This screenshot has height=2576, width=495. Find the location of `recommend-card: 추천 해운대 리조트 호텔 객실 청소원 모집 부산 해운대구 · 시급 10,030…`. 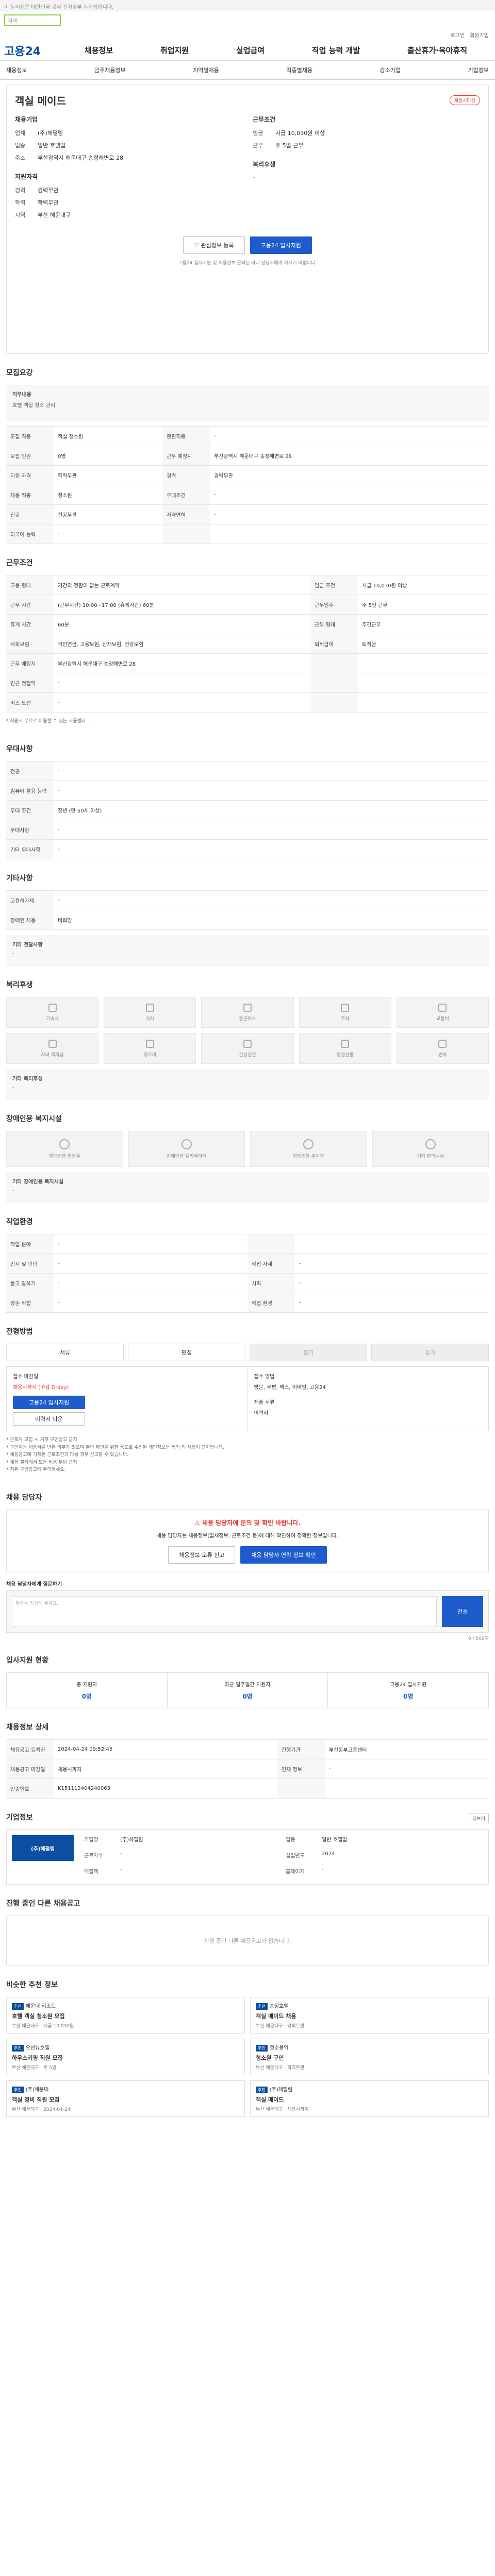

recommend-card: 추천 해운대 리조트 호텔 객실 청소원 모집 부산 해운대구 · 시급 10,030… is located at coordinates (125, 2015).